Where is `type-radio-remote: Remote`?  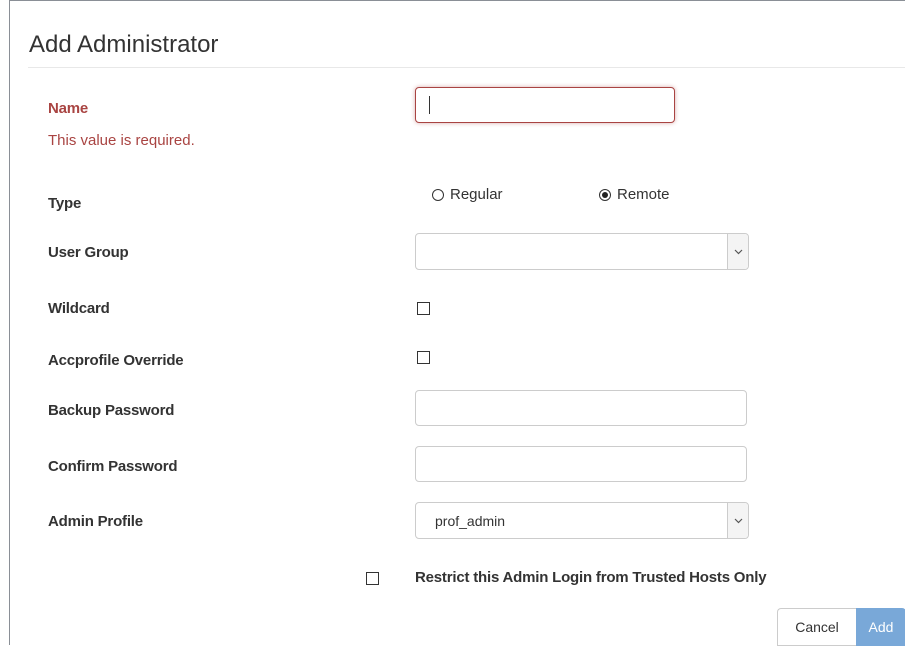
type-radio-remote: Remote is located at coordinates (634, 194).